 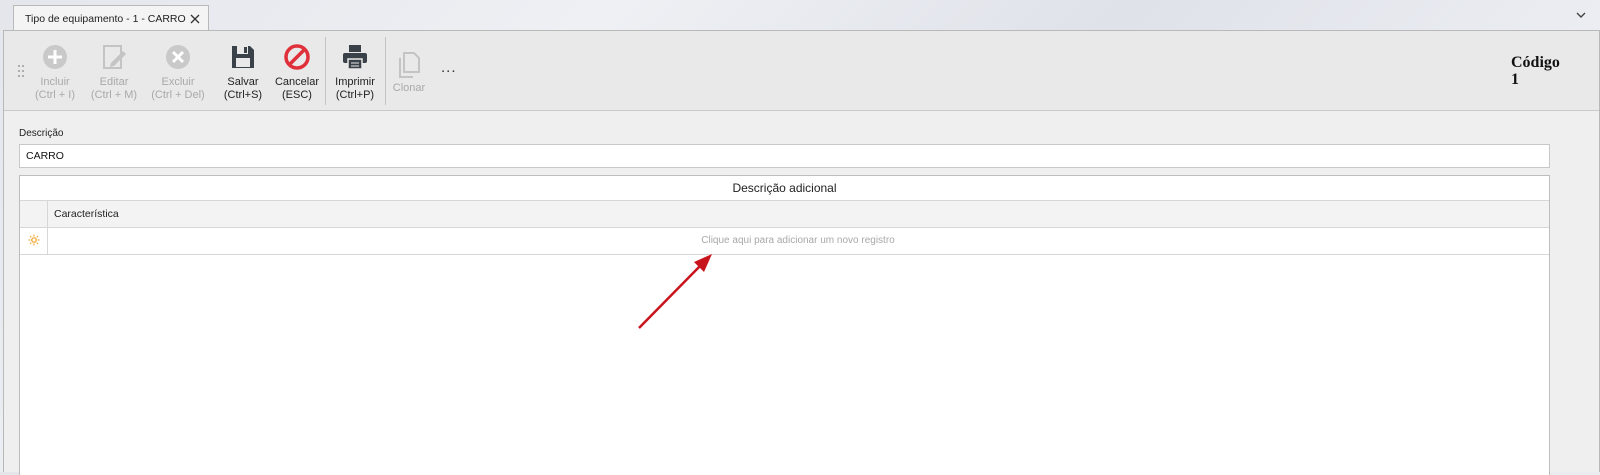 What do you see at coordinates (243, 95) in the screenshot?
I see `salvar-shortcut: (Ctrl+S)` at bounding box center [243, 95].